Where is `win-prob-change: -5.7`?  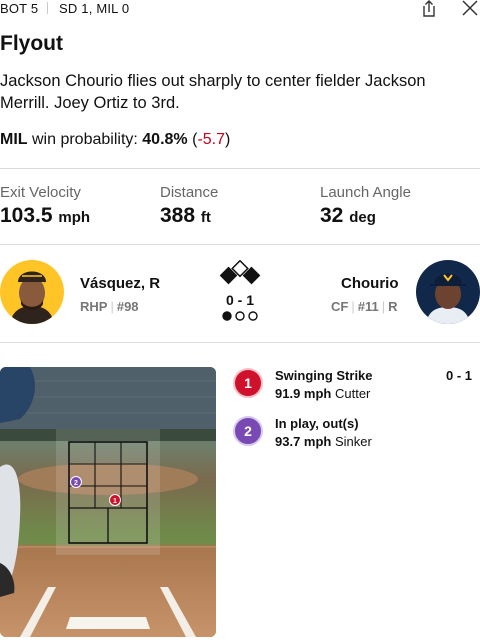 win-prob-change: -5.7 is located at coordinates (211, 139).